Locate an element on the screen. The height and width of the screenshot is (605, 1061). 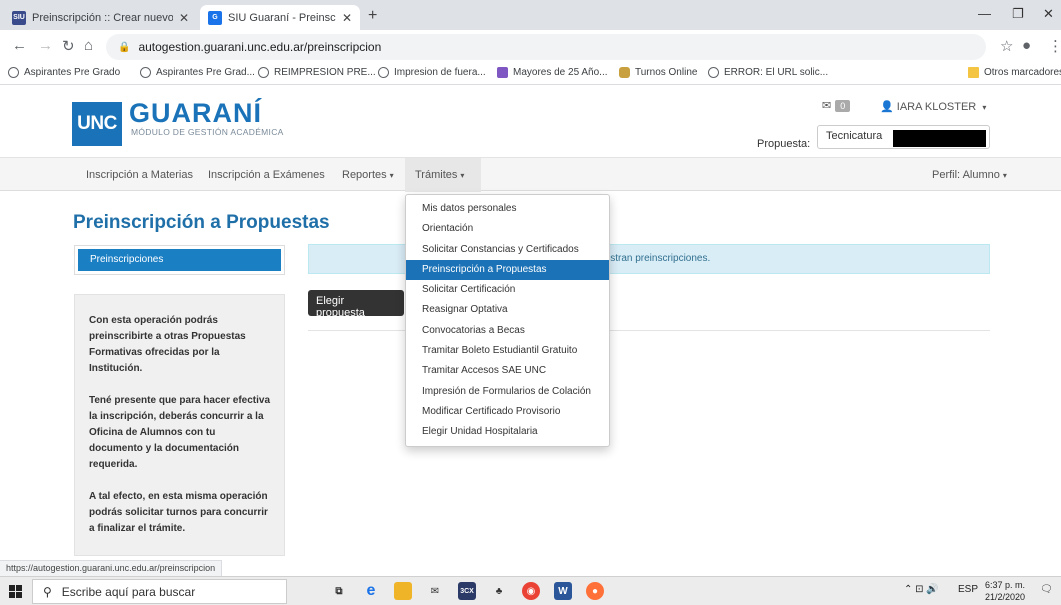
menu-item-boleto: Tramitar Boleto Estudiantil Gratuito is located at coordinates (507, 351).